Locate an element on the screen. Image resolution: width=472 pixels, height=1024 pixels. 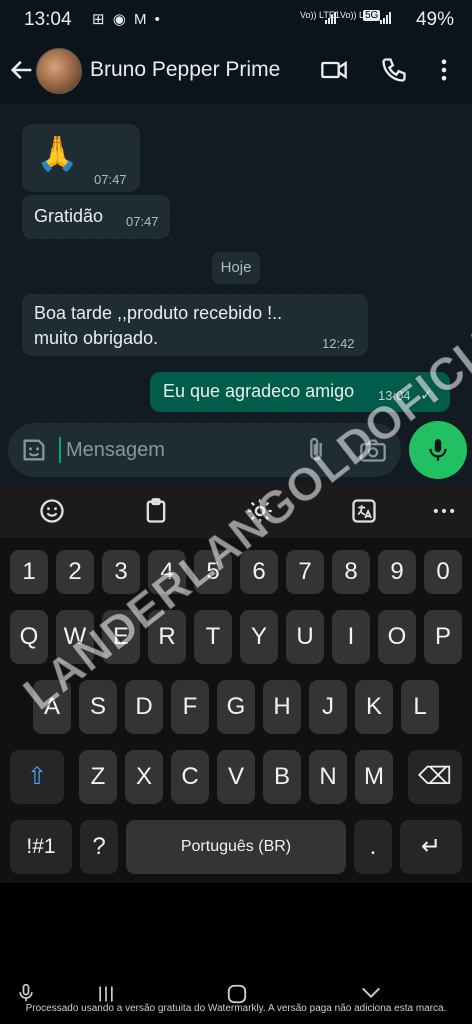
sticker-icon is located at coordinates (34, 450).